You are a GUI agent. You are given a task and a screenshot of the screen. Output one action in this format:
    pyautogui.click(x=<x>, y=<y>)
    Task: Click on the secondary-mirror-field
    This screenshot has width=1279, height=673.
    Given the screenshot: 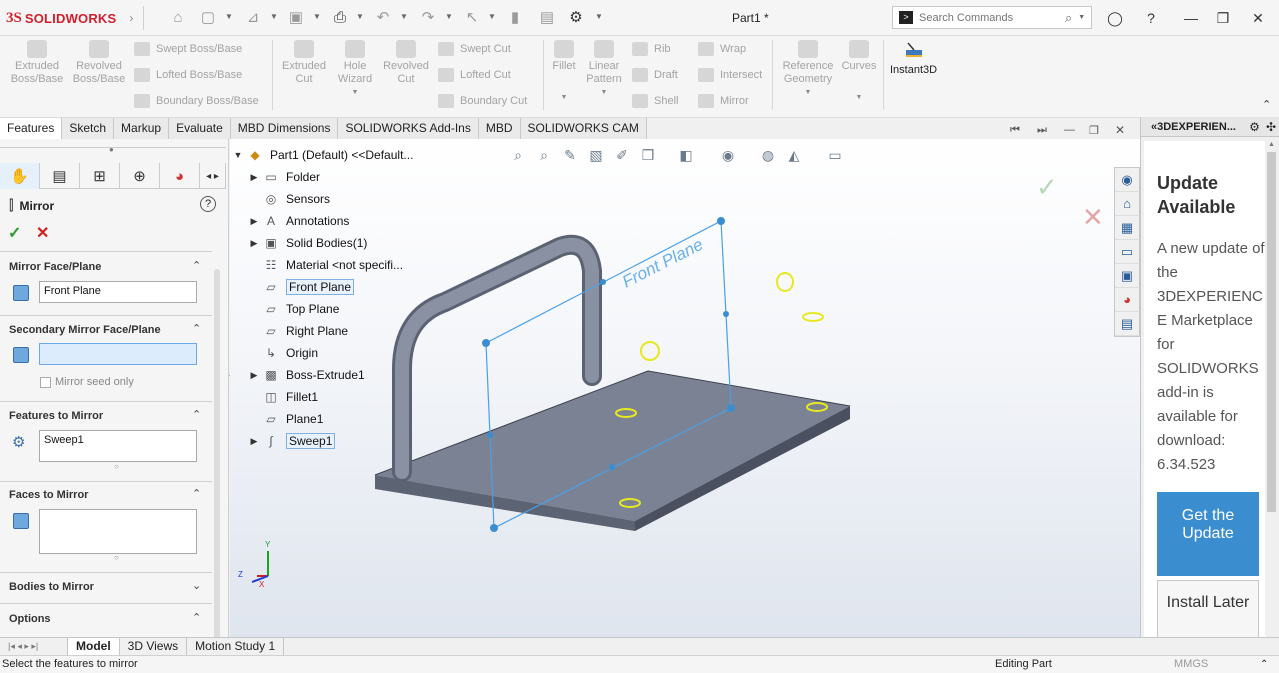 What is the action you would take?
    pyautogui.click(x=118, y=354)
    